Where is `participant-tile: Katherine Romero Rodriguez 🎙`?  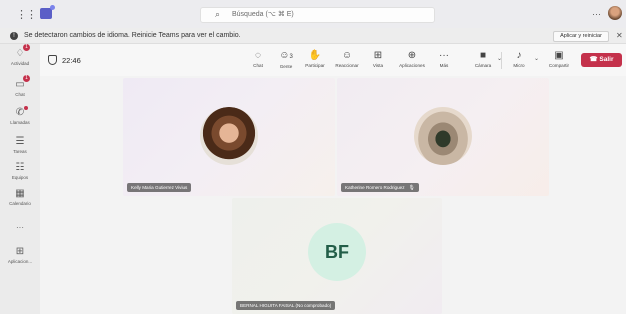 participant-tile: Katherine Romero Rodriguez 🎙 is located at coordinates (443, 137).